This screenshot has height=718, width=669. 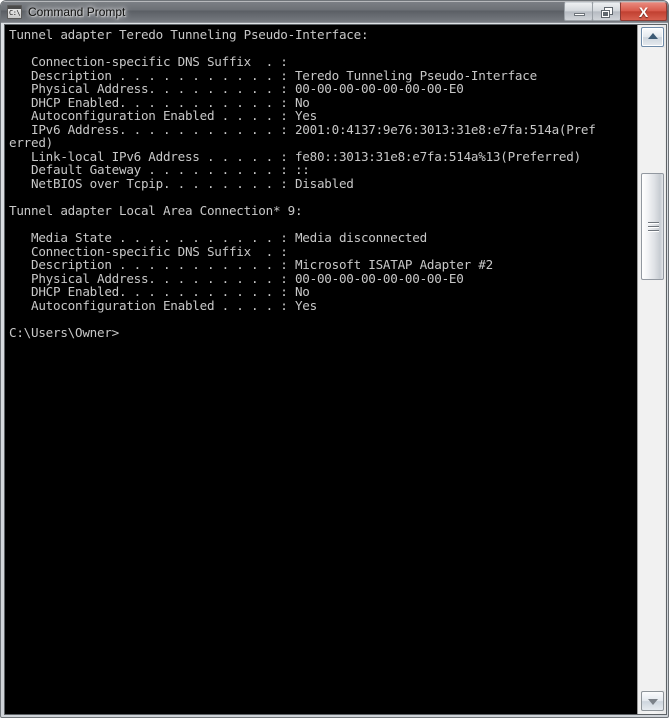 I want to click on chevron-up-icon, so click(x=652, y=36).